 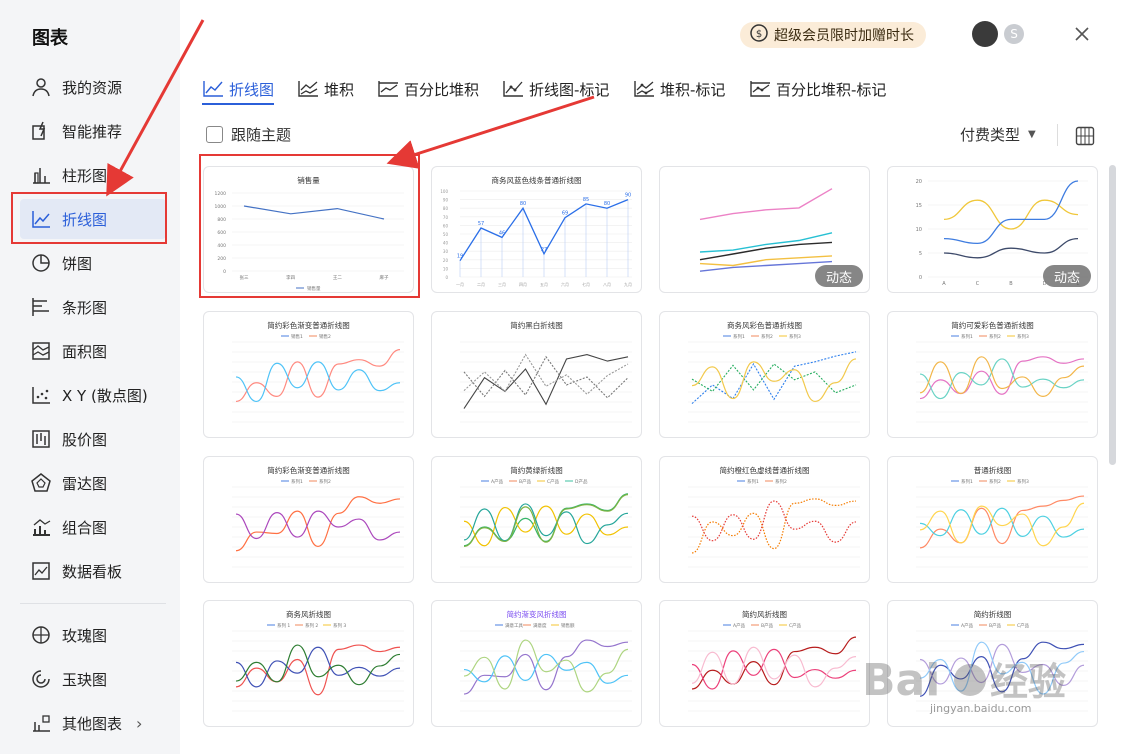 What do you see at coordinates (992, 229) in the screenshot?
I see `template-card: 05101520ACBDE动态` at bounding box center [992, 229].